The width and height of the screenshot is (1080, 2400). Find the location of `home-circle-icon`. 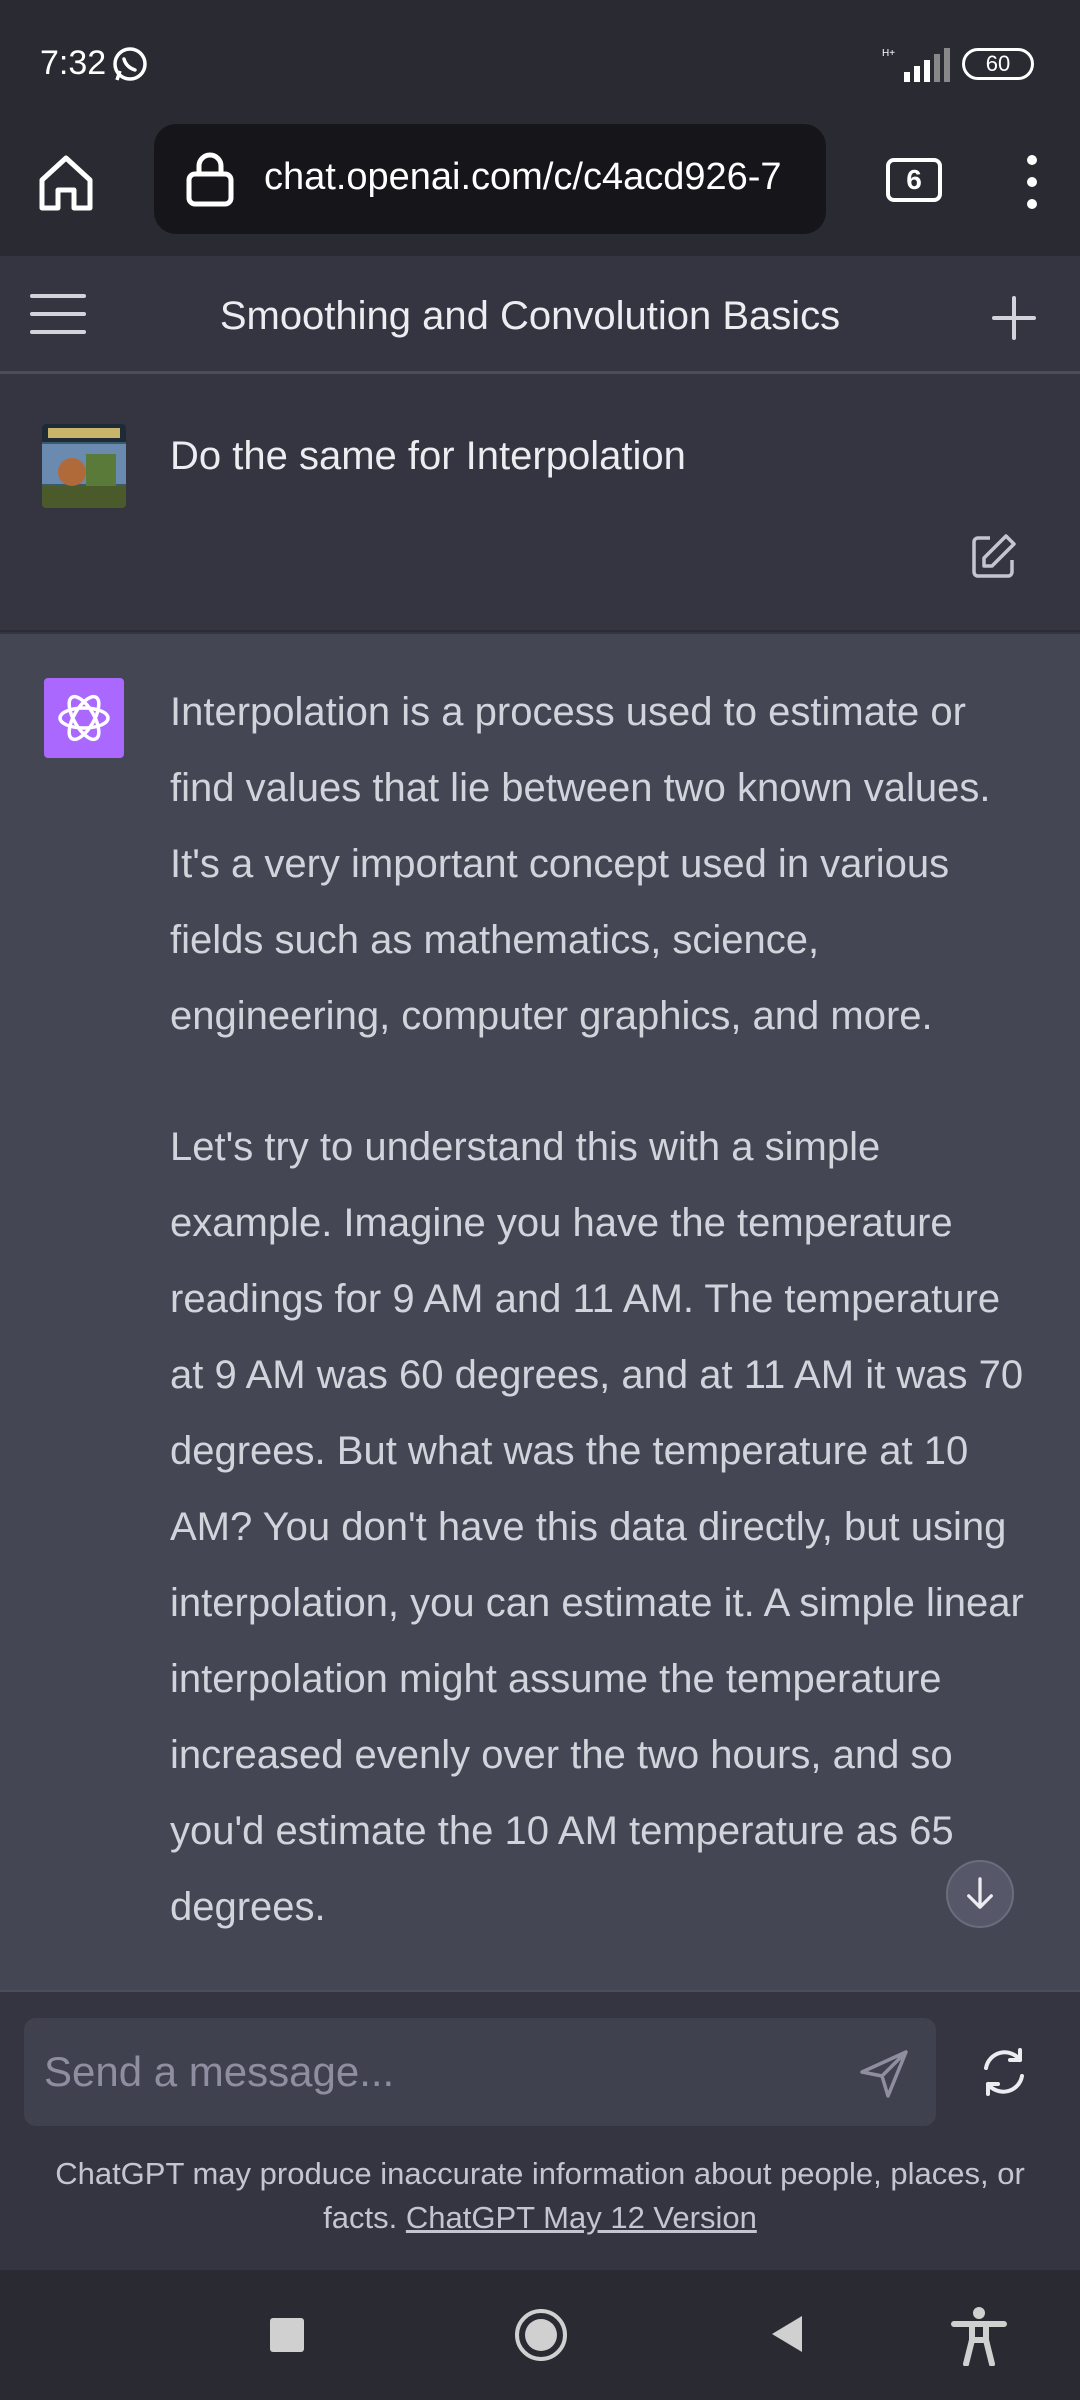

home-circle-icon is located at coordinates (541, 2335).